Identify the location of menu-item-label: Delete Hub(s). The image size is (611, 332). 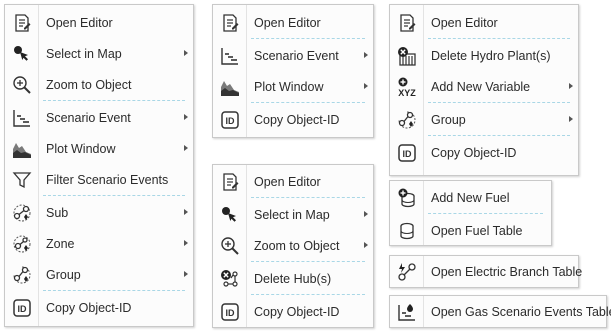
(293, 278).